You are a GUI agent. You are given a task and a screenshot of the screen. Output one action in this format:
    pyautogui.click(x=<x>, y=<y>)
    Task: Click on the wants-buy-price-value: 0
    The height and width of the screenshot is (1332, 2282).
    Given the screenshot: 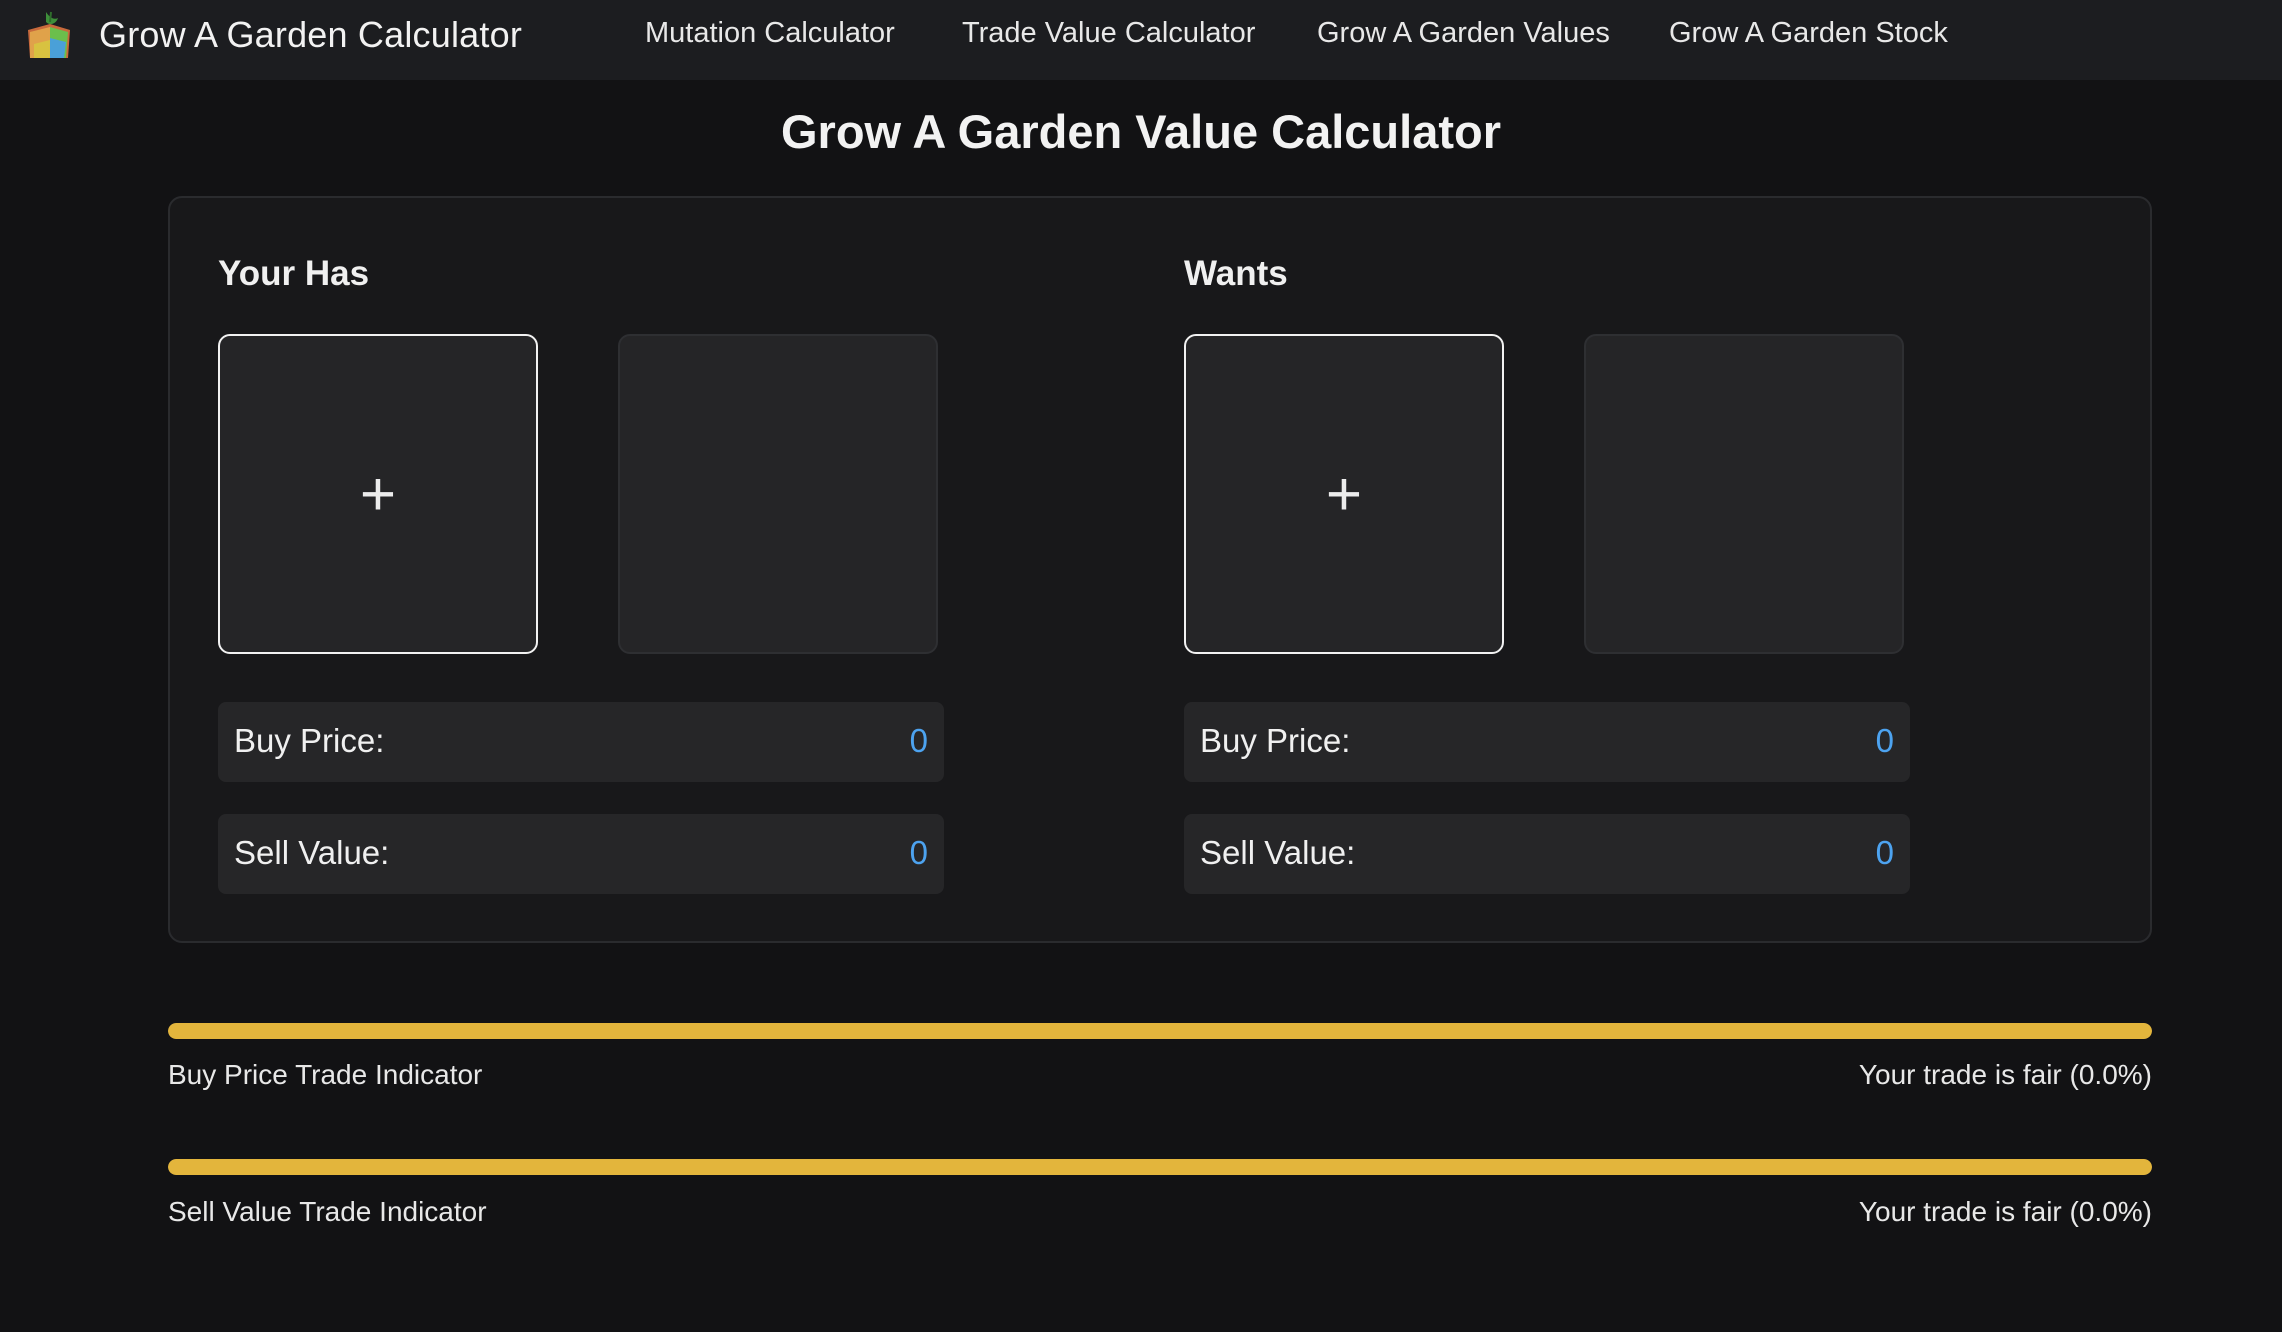 What is the action you would take?
    pyautogui.click(x=1884, y=740)
    